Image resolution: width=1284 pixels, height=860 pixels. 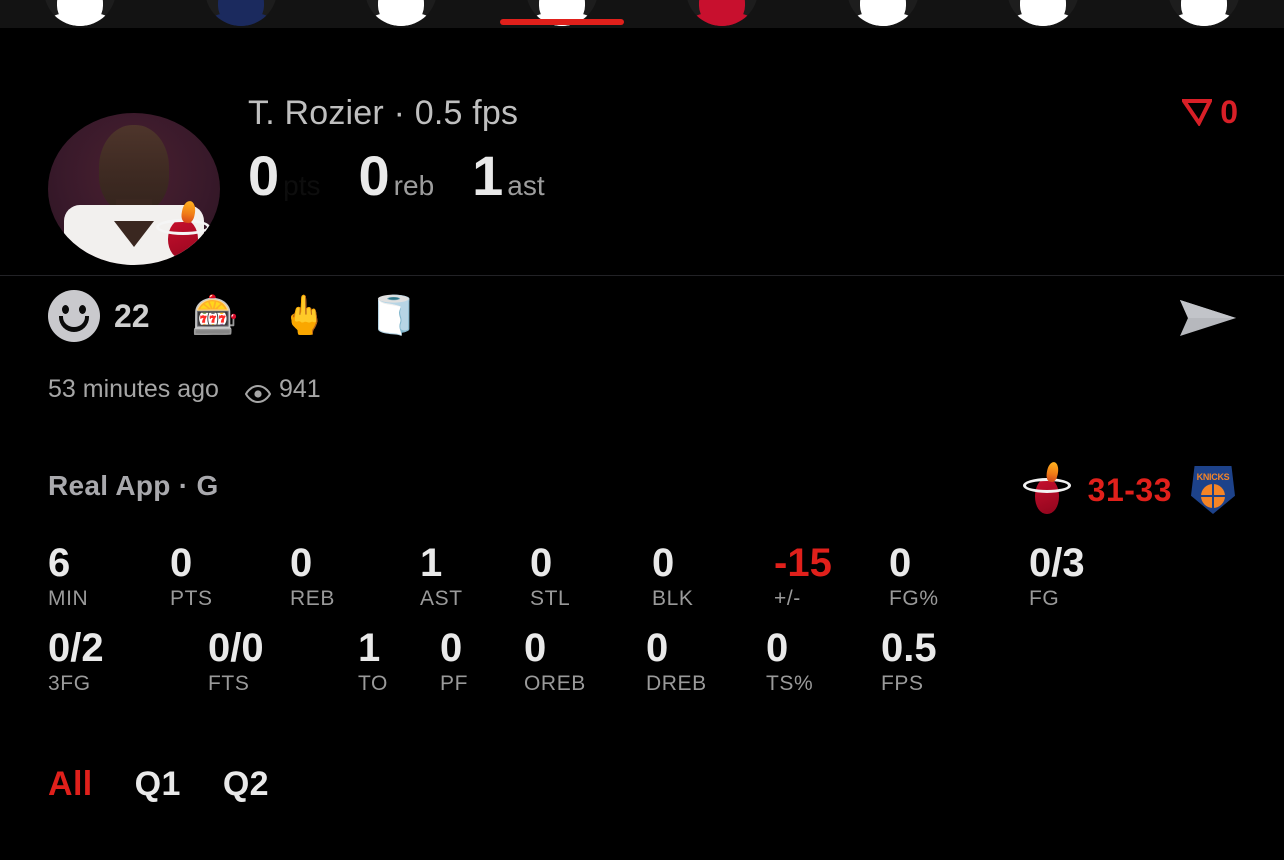 What do you see at coordinates (823, 661) in the screenshot?
I see `stat-ts: 0 TS%` at bounding box center [823, 661].